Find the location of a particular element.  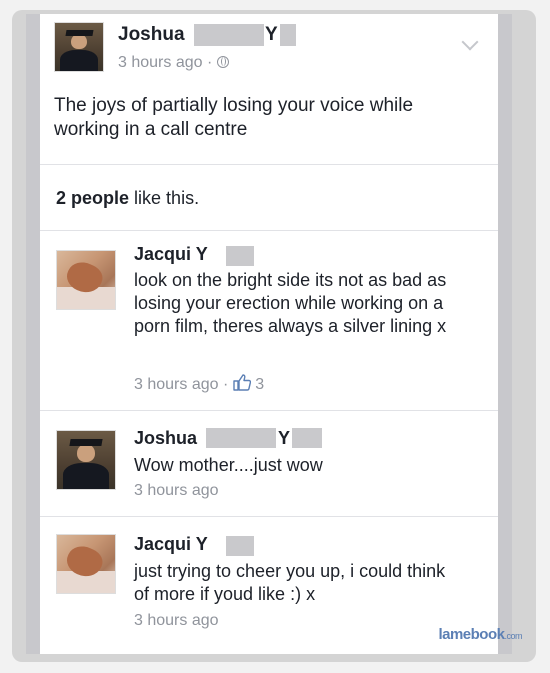

globe-icon is located at coordinates (222, 62).